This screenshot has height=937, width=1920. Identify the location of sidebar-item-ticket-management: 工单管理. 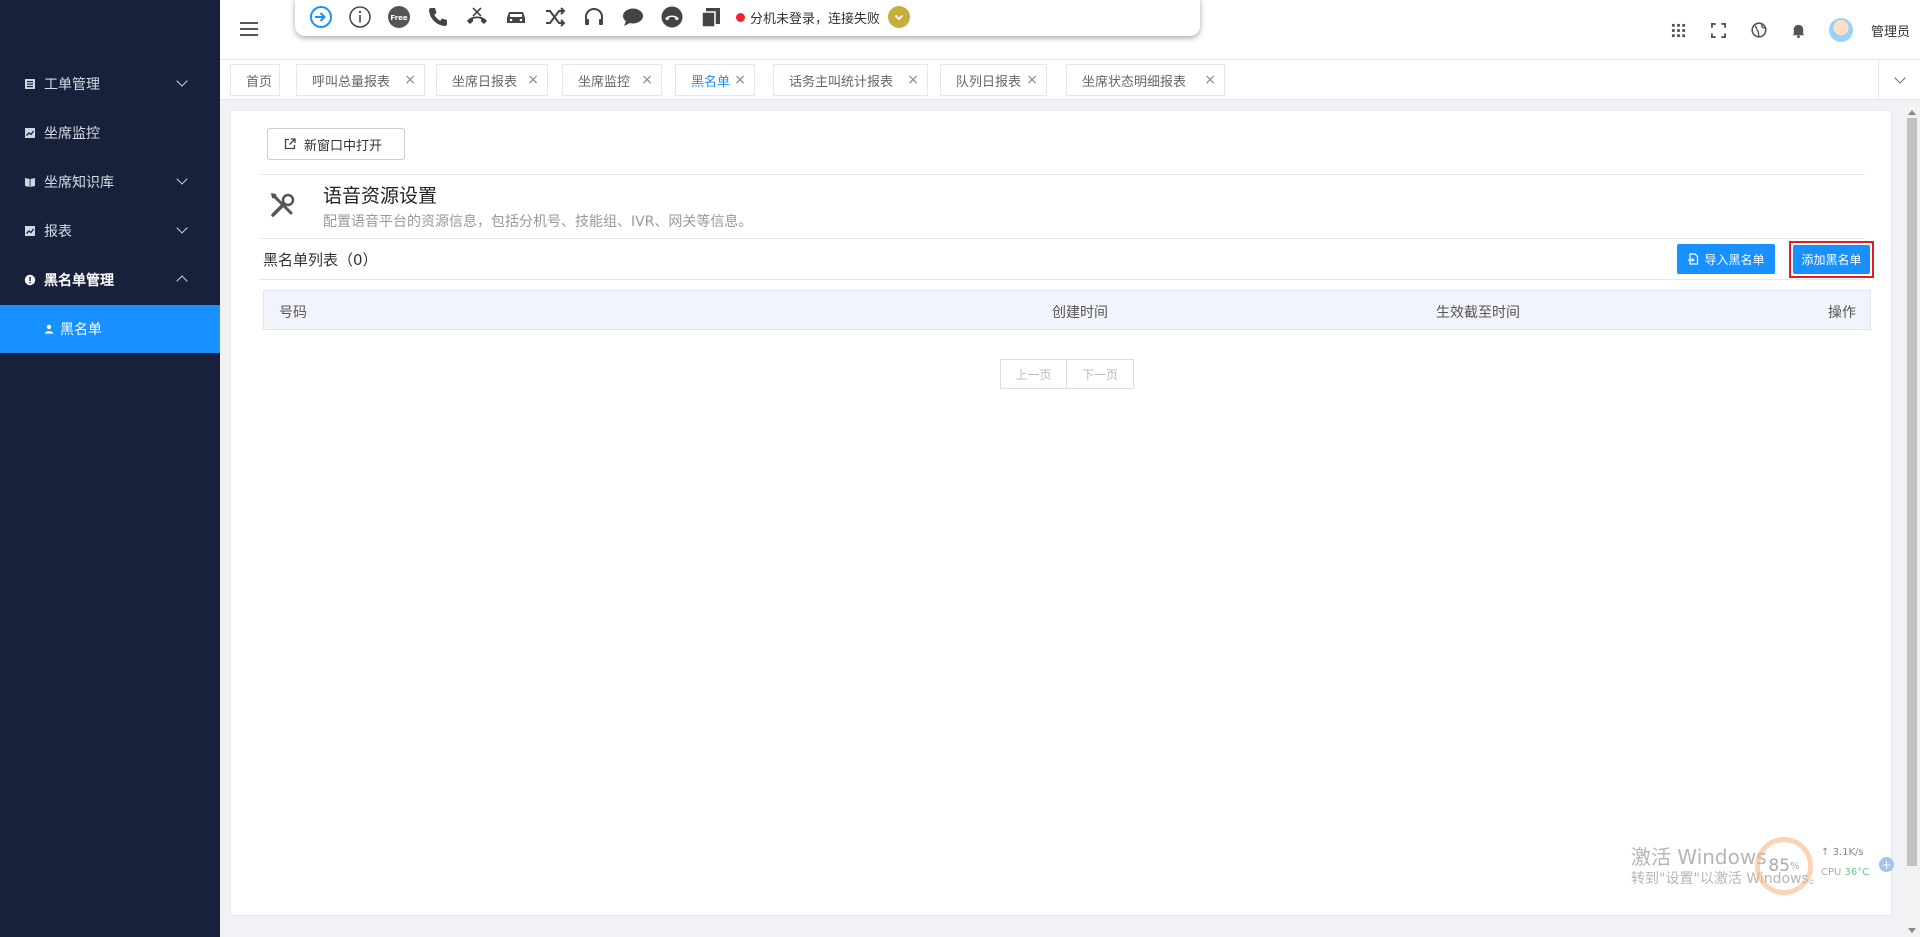
(110, 84).